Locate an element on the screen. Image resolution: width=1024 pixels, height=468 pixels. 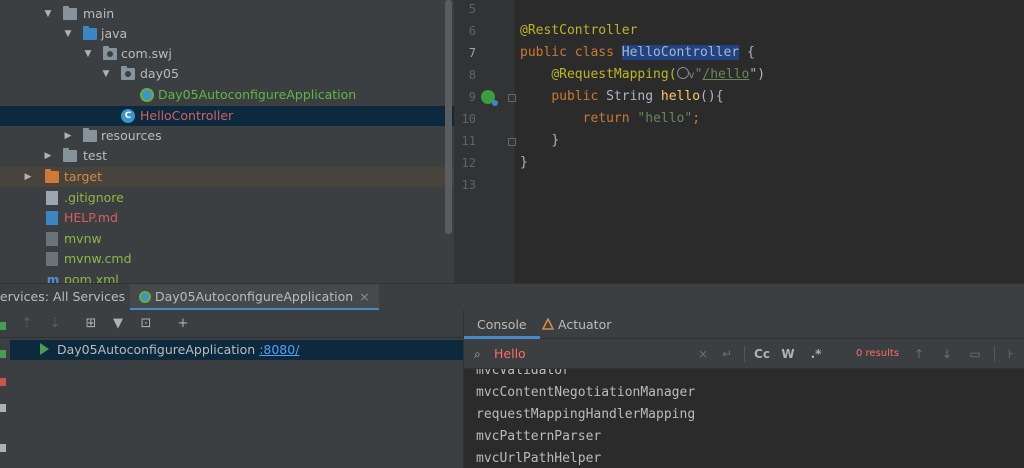
run-gutter-icon is located at coordinates (489, 98).